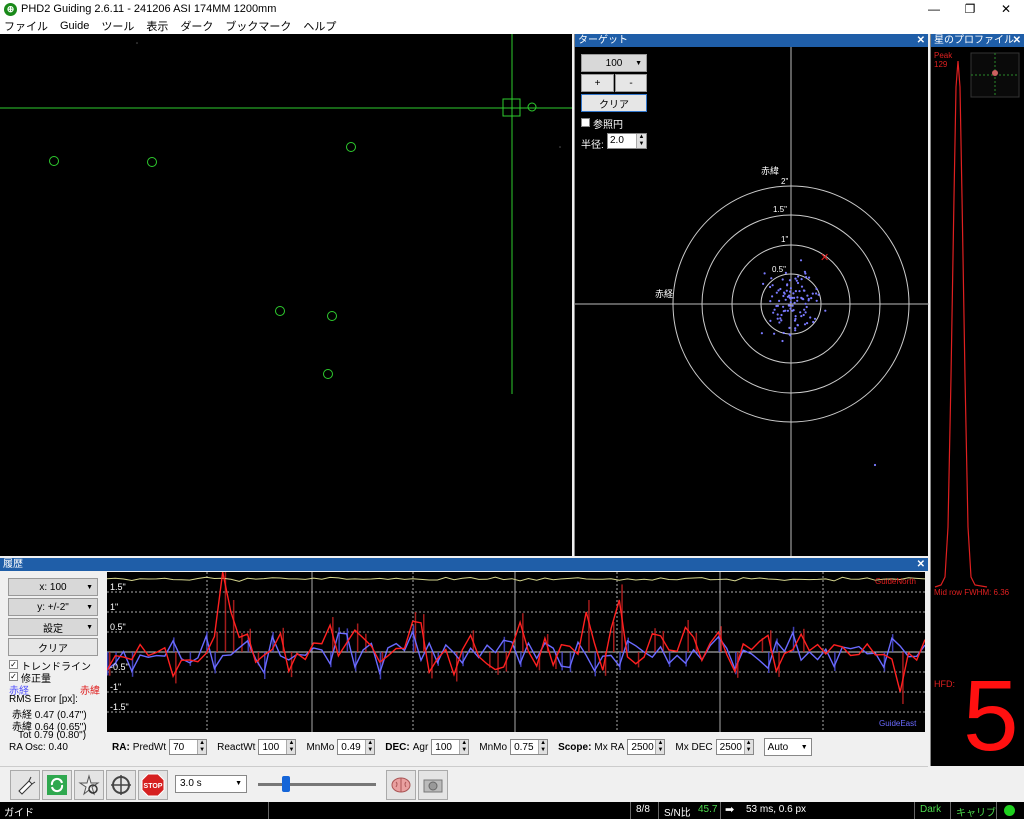  Describe the element at coordinates (271, 747) in the screenshot. I see `reactwt-value: 100` at that location.